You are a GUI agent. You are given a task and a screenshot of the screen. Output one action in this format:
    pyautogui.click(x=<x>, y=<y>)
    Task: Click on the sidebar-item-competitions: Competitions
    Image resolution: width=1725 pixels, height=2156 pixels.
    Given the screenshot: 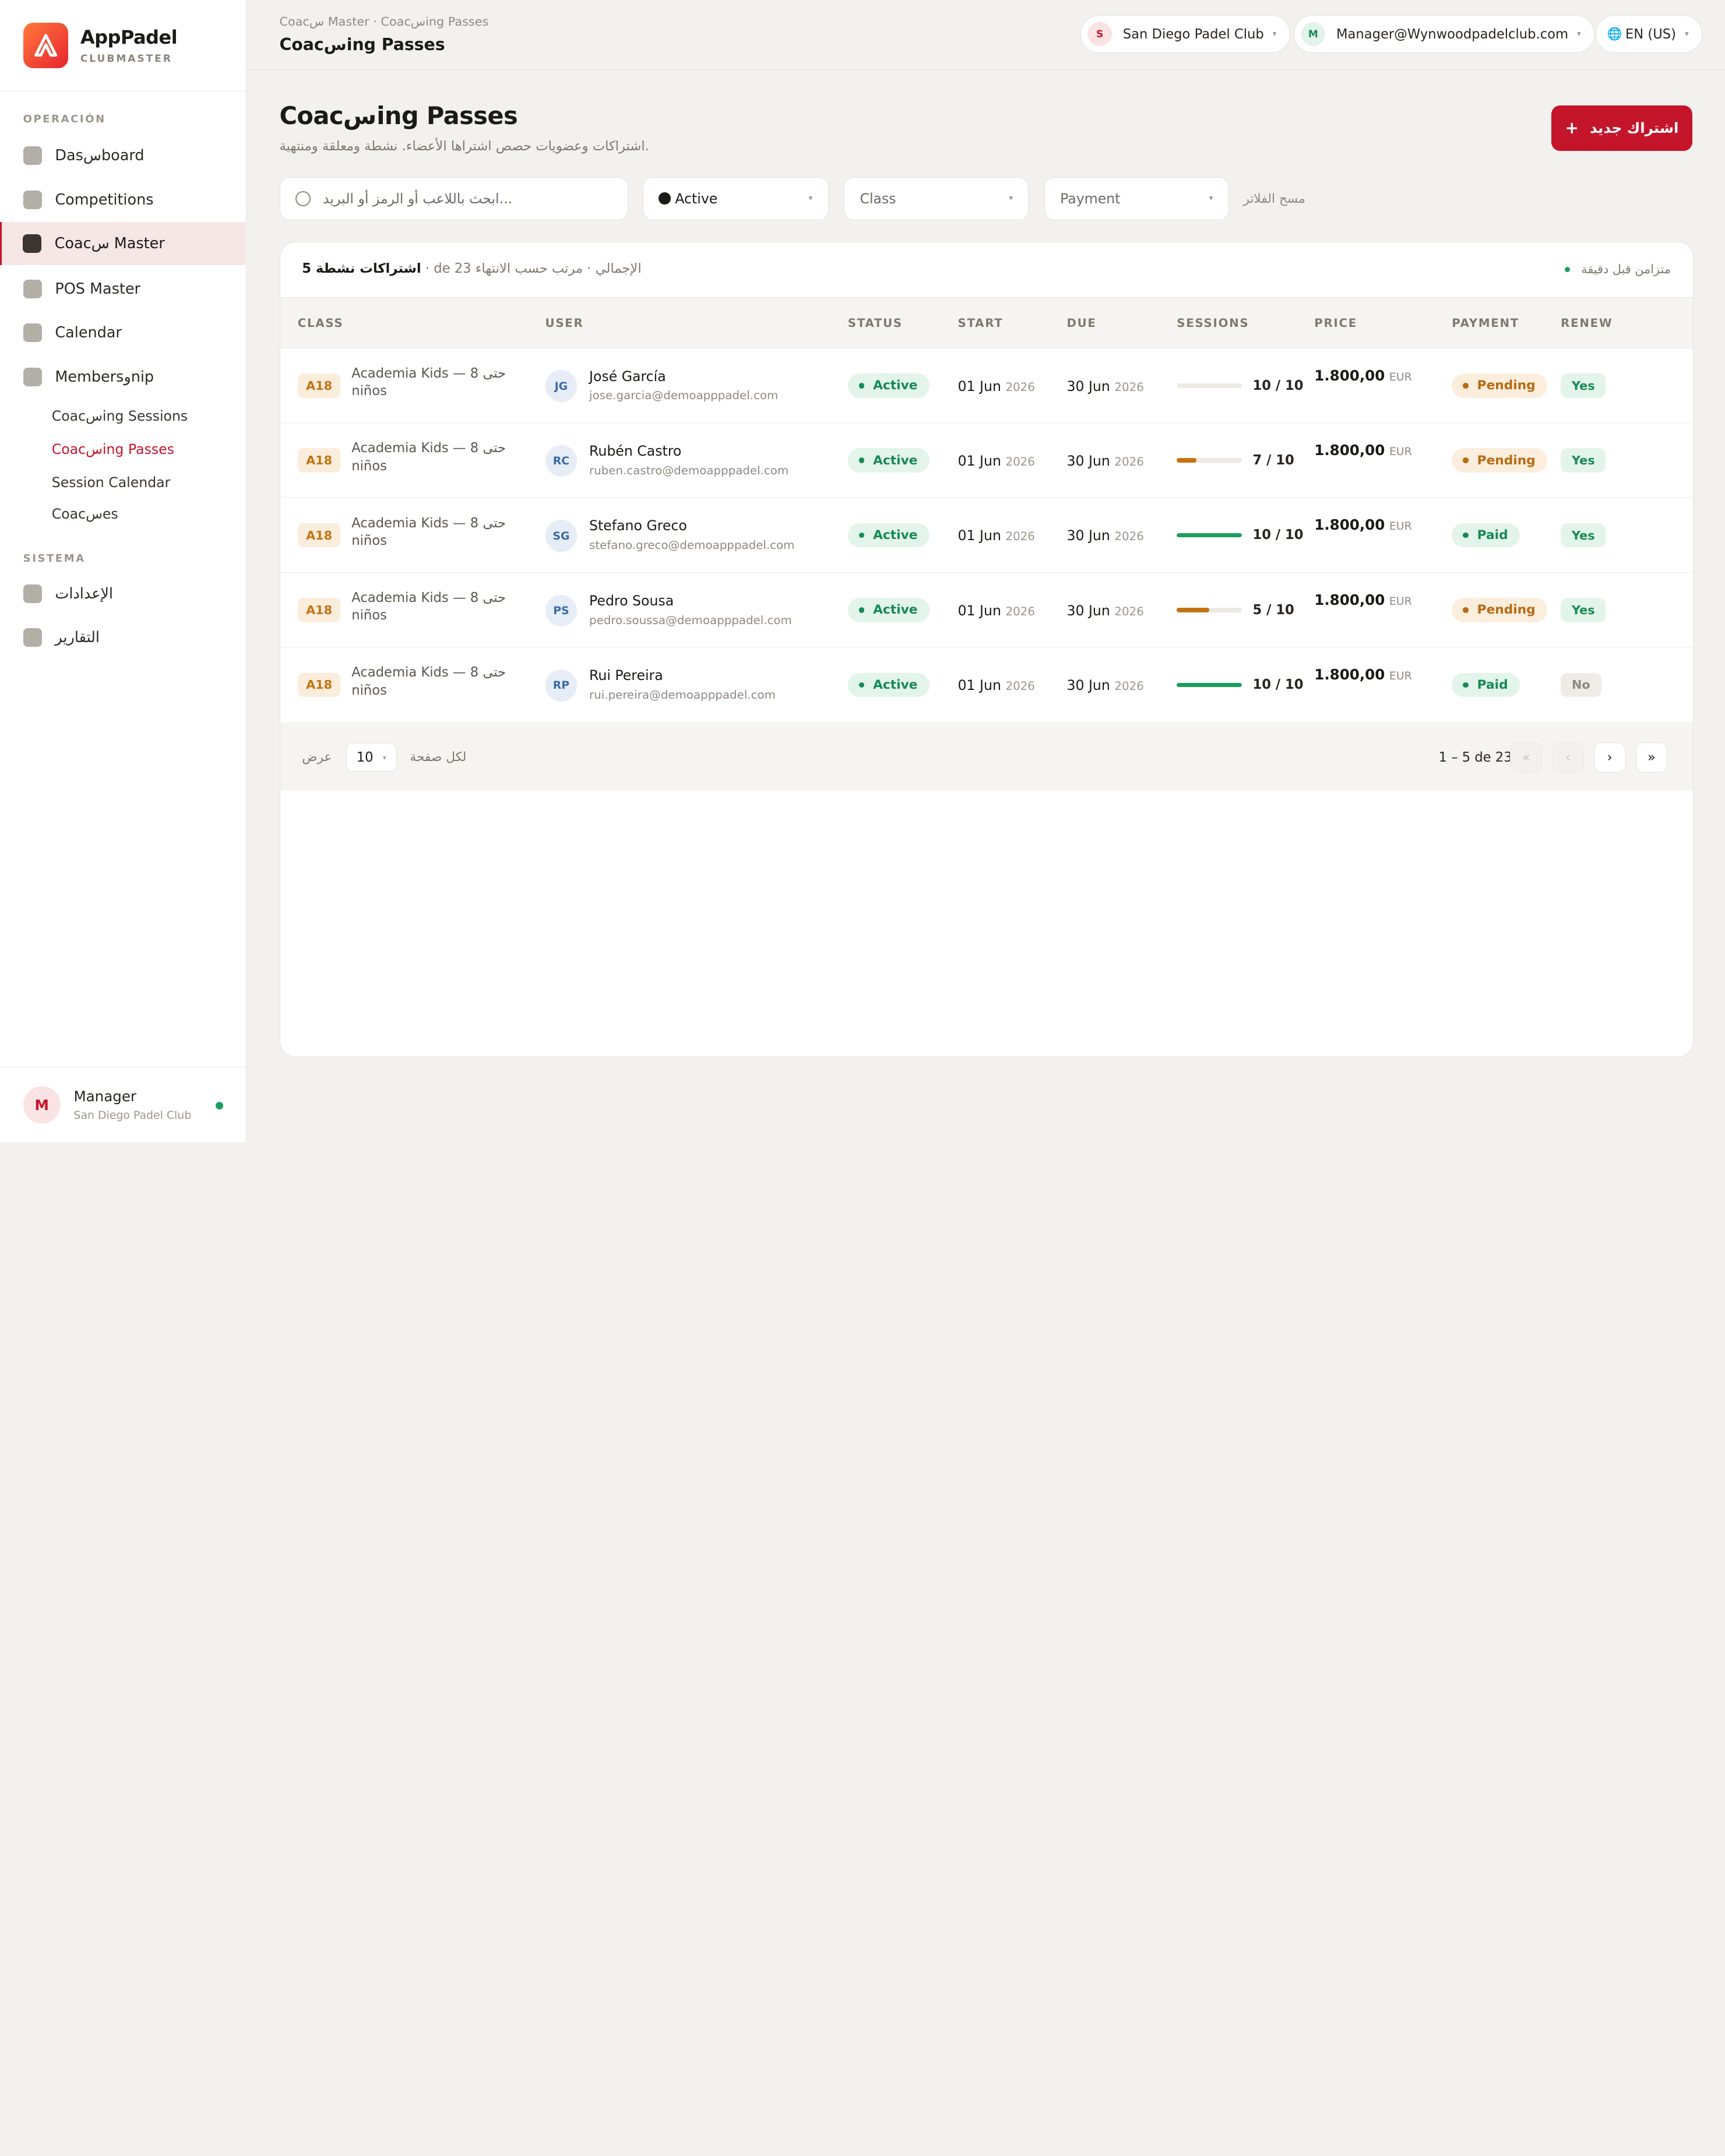 What is the action you would take?
    pyautogui.click(x=122, y=199)
    